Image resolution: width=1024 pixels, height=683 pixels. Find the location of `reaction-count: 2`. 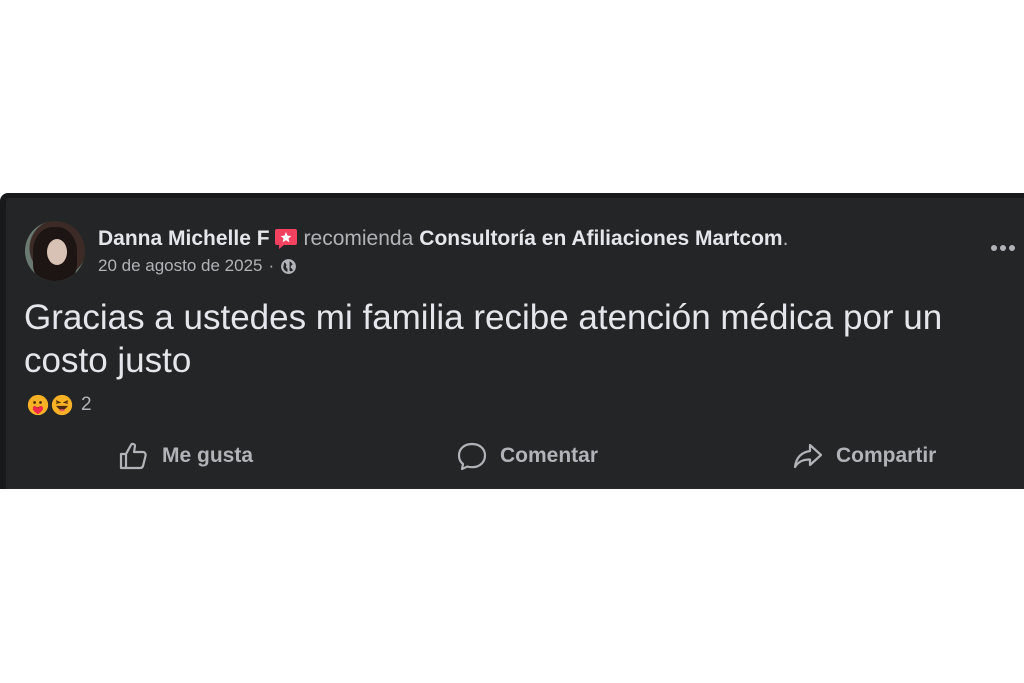

reaction-count: 2 is located at coordinates (86, 404).